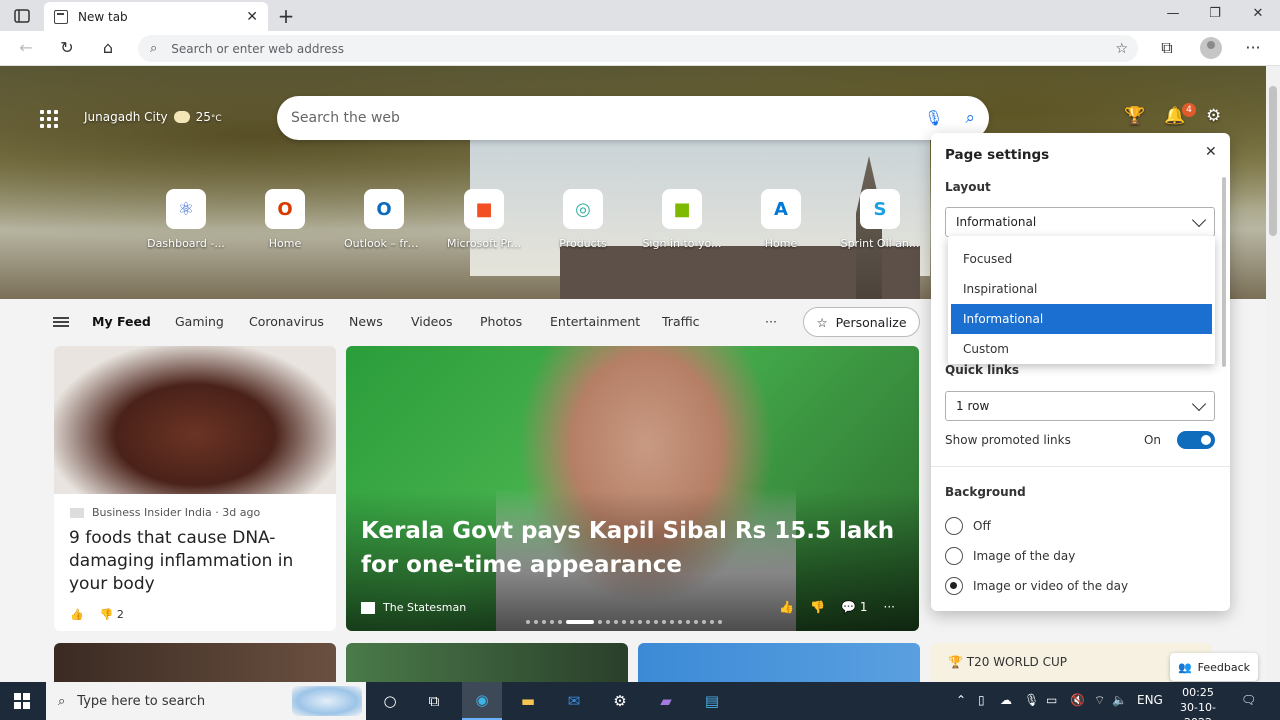 The image size is (1280, 720). Describe the element at coordinates (1081, 319) in the screenshot. I see `layout-option: Informational` at that location.